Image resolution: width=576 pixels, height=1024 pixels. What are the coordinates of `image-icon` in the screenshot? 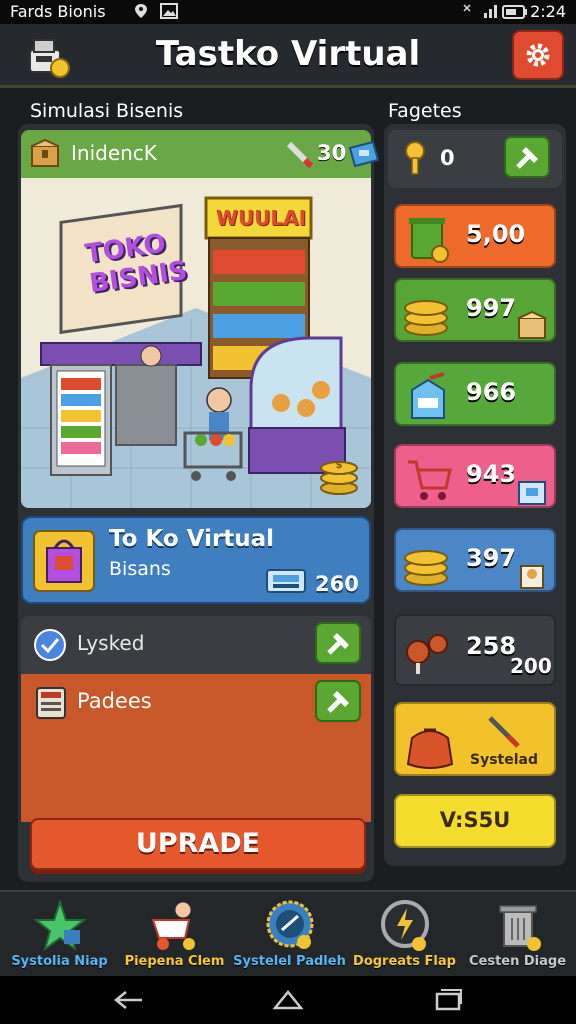 It's located at (169, 13).